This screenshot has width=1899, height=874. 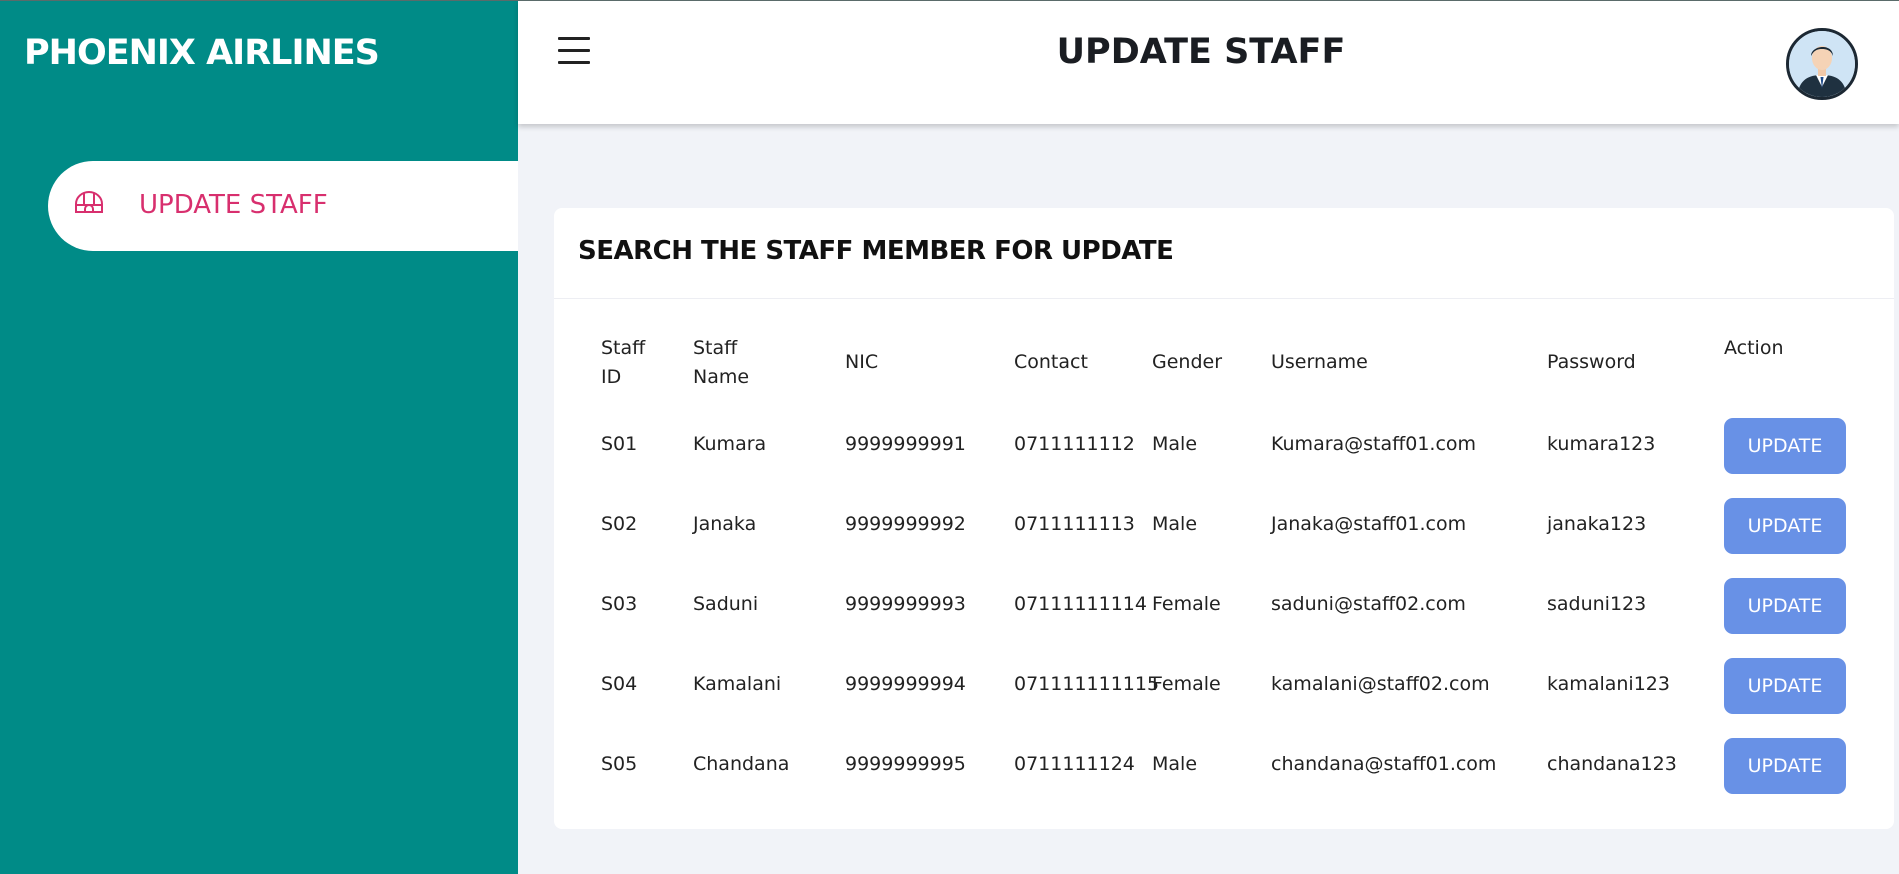 What do you see at coordinates (1224, 253) in the screenshot?
I see `card-header: SEARCH THE STAFF MEMBER FOR UPDATE` at bounding box center [1224, 253].